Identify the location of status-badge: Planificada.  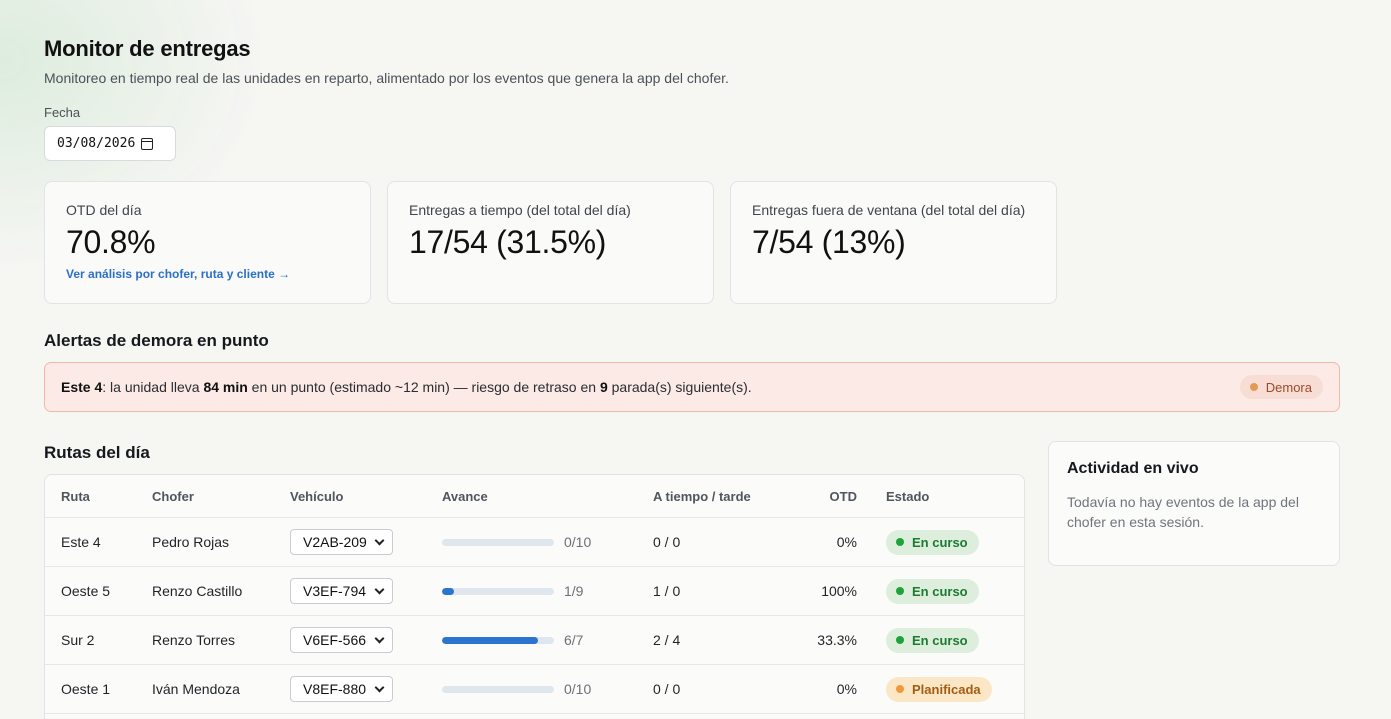
(939, 689).